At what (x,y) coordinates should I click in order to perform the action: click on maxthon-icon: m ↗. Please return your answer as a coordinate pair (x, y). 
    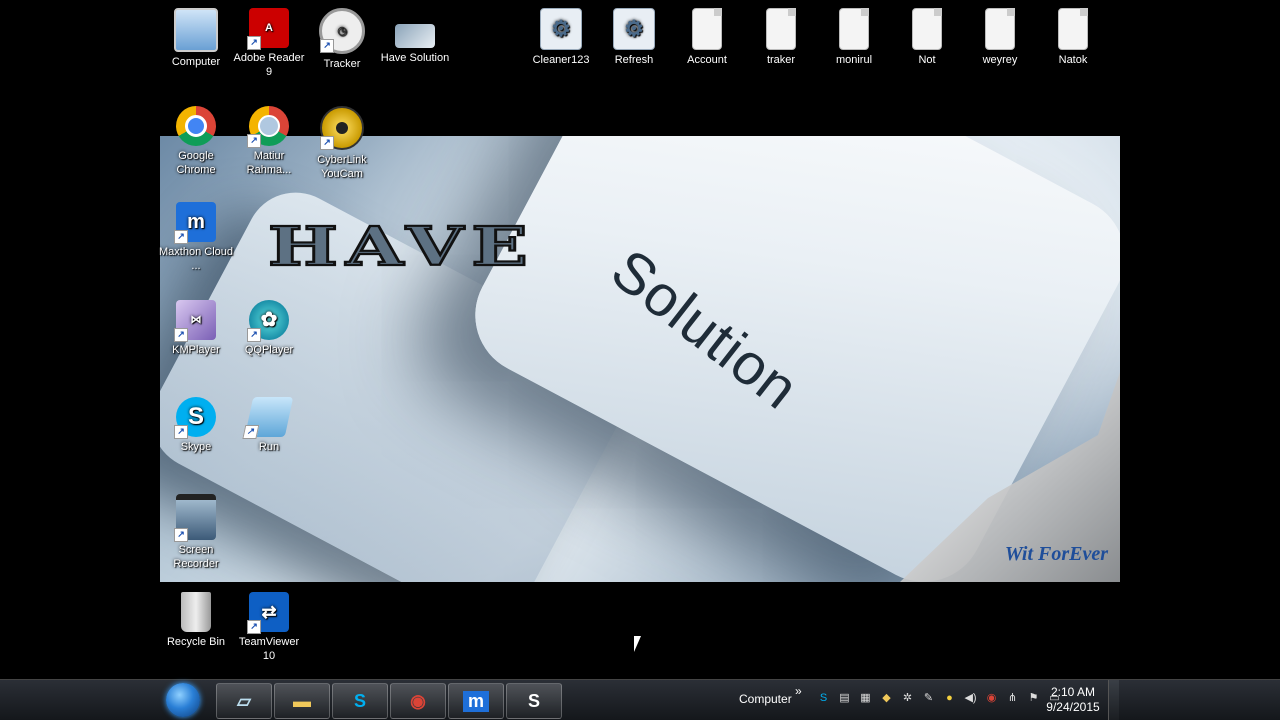
    Looking at the image, I should click on (195, 223).